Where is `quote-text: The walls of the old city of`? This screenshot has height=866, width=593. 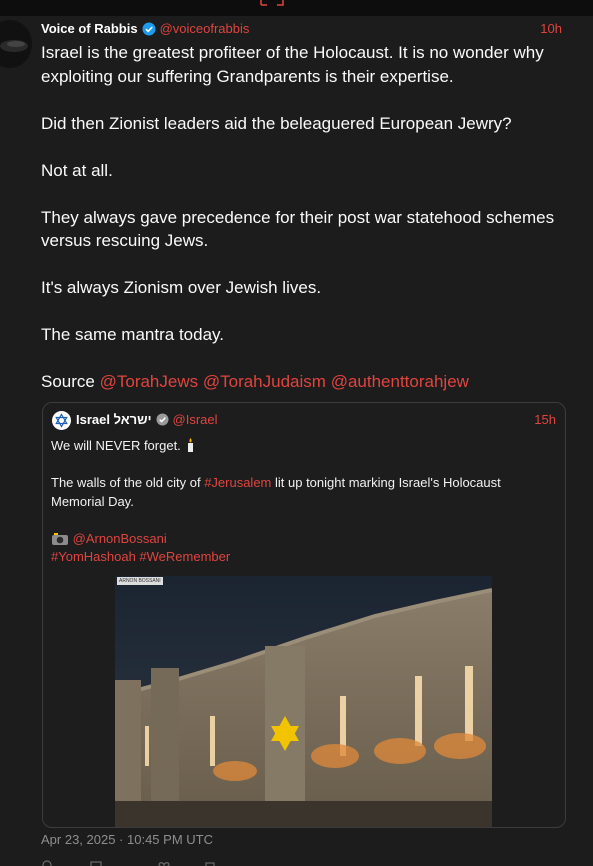 quote-text: The walls of the old city of is located at coordinates (128, 482).